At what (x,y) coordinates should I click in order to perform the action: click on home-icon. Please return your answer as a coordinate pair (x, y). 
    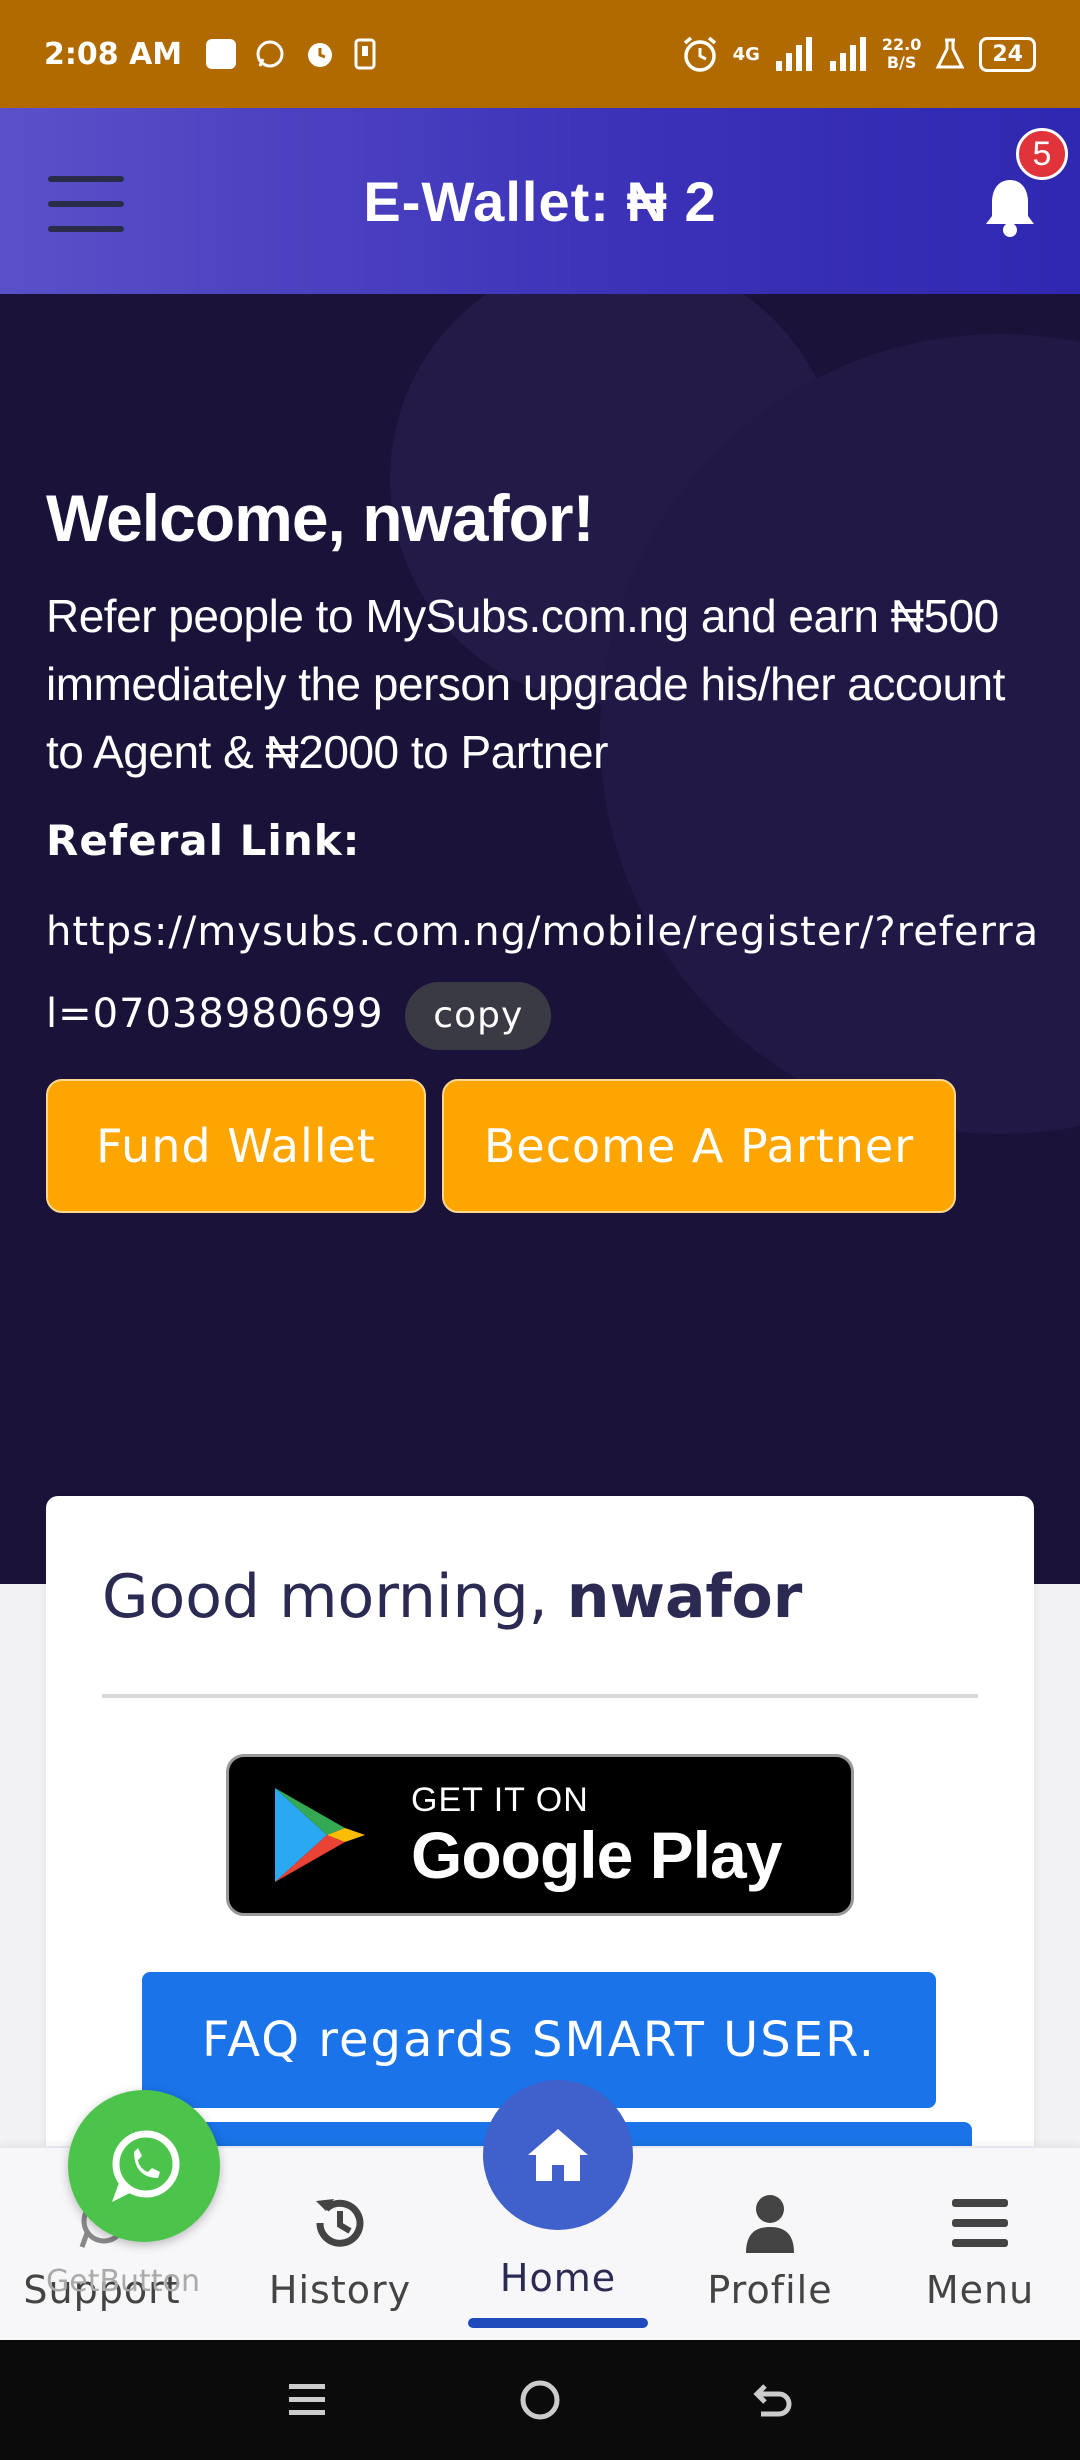
    Looking at the image, I should click on (558, 2155).